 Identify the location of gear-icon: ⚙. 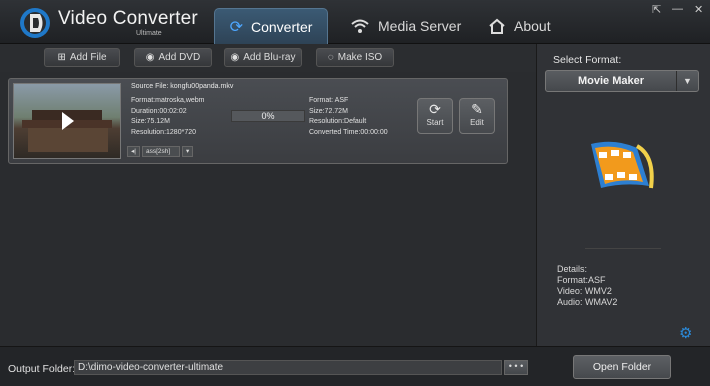
(685, 333).